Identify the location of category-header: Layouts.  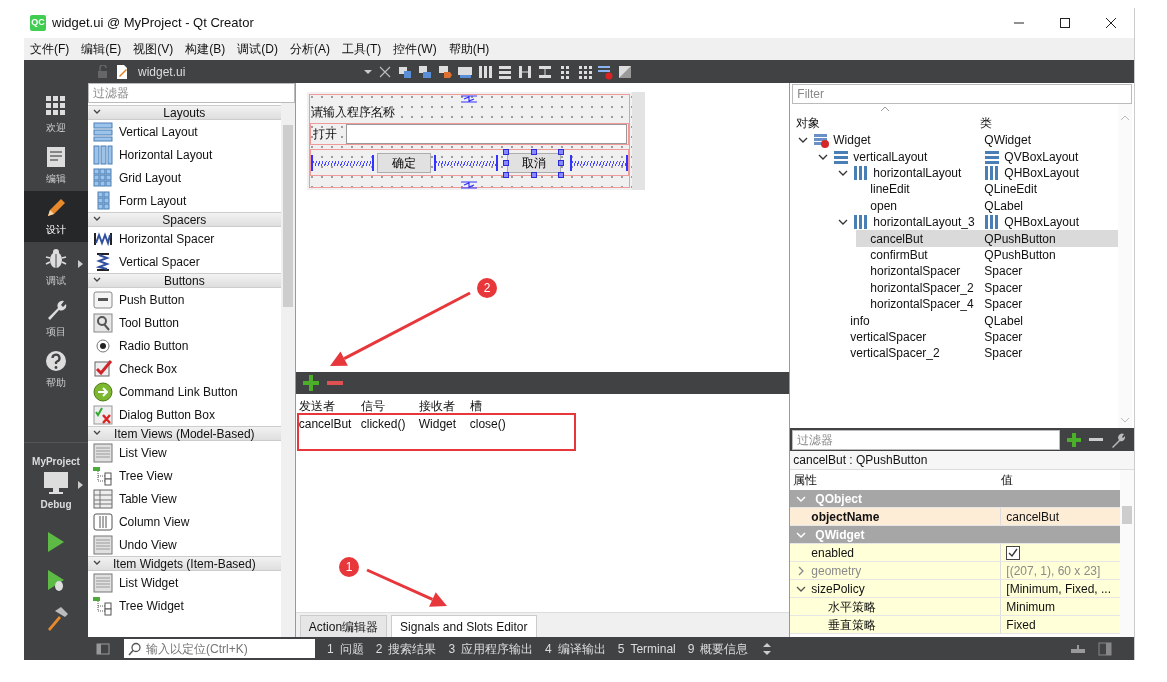
(184, 112).